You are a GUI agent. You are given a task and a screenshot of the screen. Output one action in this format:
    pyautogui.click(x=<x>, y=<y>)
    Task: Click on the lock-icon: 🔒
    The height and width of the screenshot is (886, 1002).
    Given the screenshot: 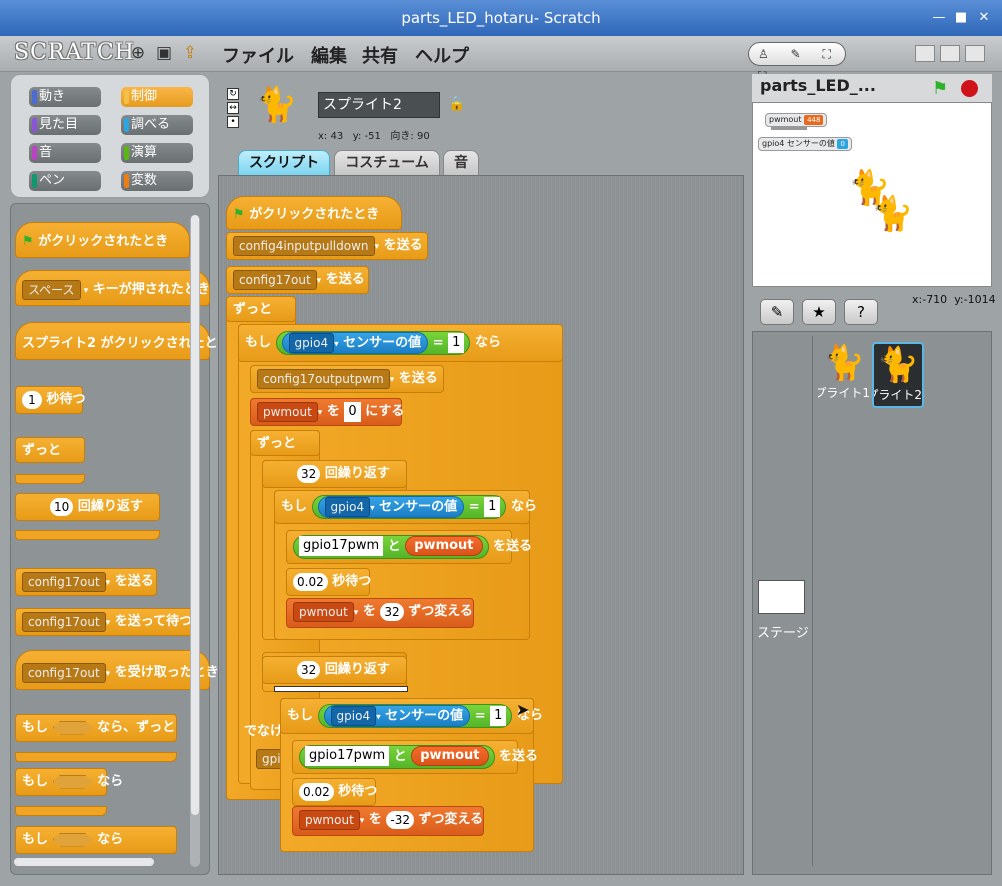 What is the action you would take?
    pyautogui.click(x=456, y=104)
    